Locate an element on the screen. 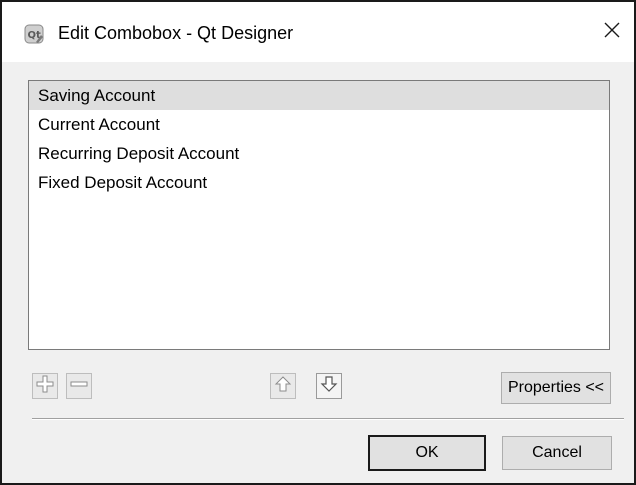  list-item: Current Account is located at coordinates (319, 124).